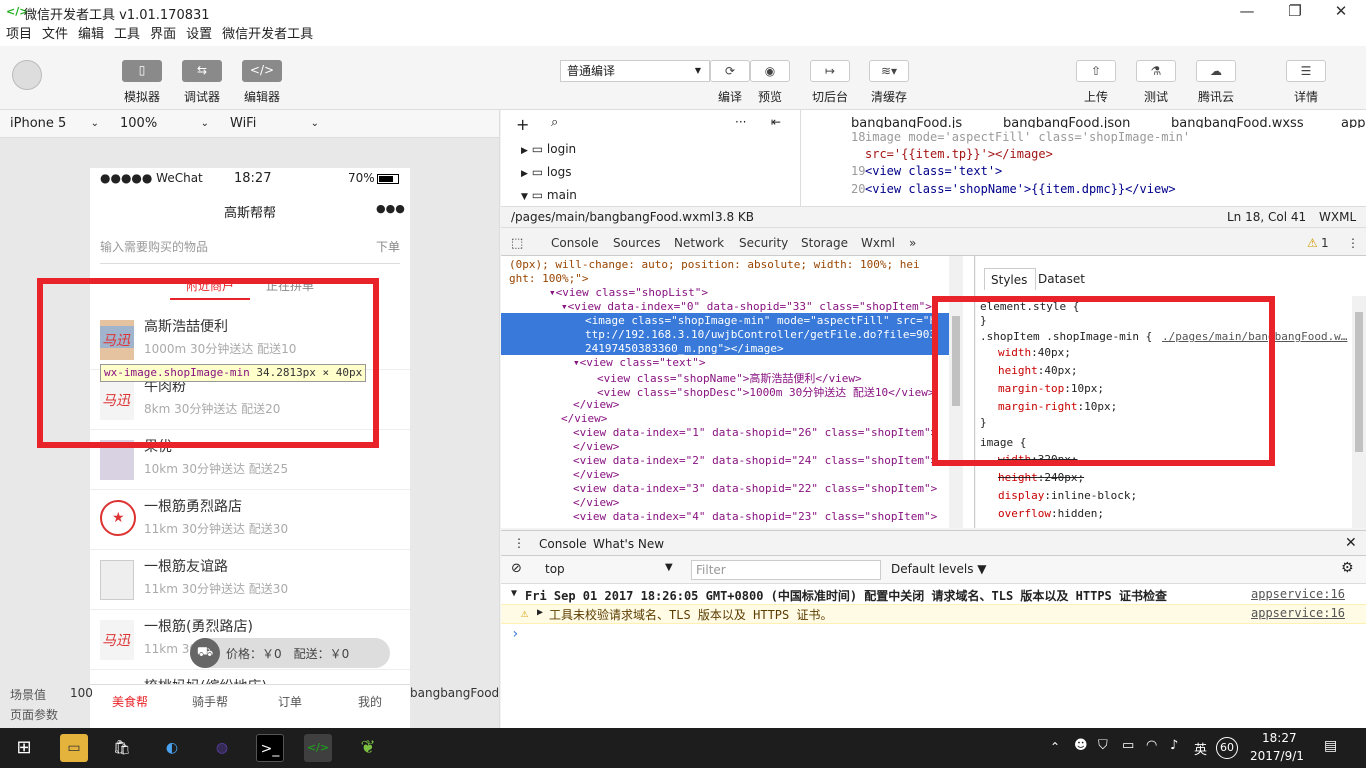  I want to click on tab-orders: 订单, so click(290, 701).